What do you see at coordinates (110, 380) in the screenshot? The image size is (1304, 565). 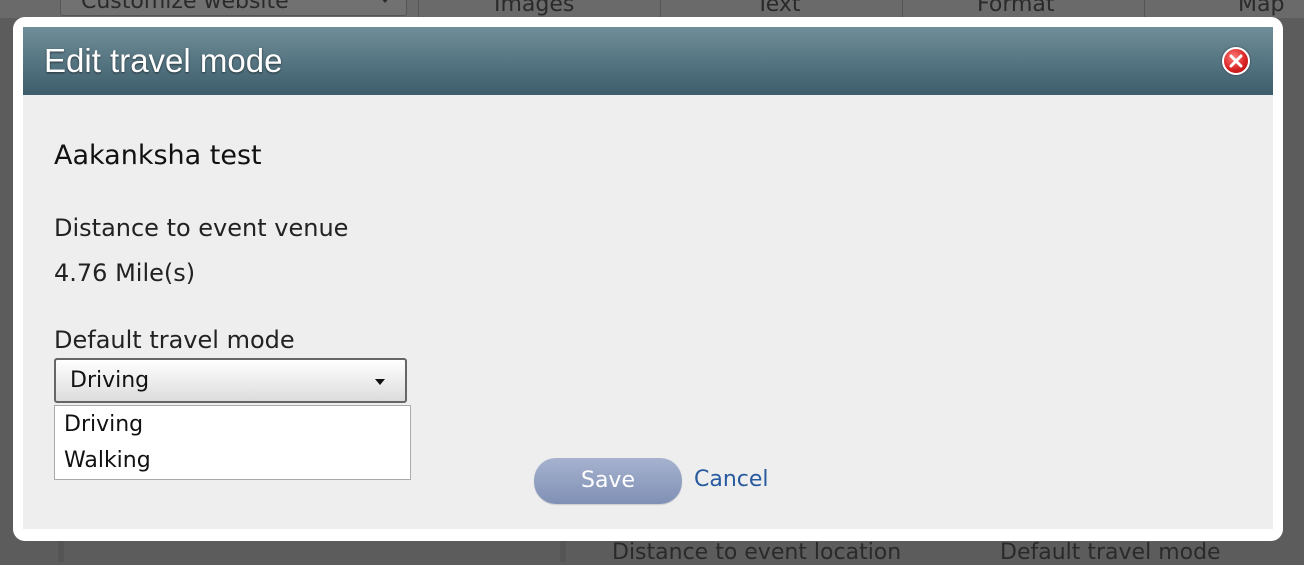 I see `travel-mode-selected-value: Driving` at bounding box center [110, 380].